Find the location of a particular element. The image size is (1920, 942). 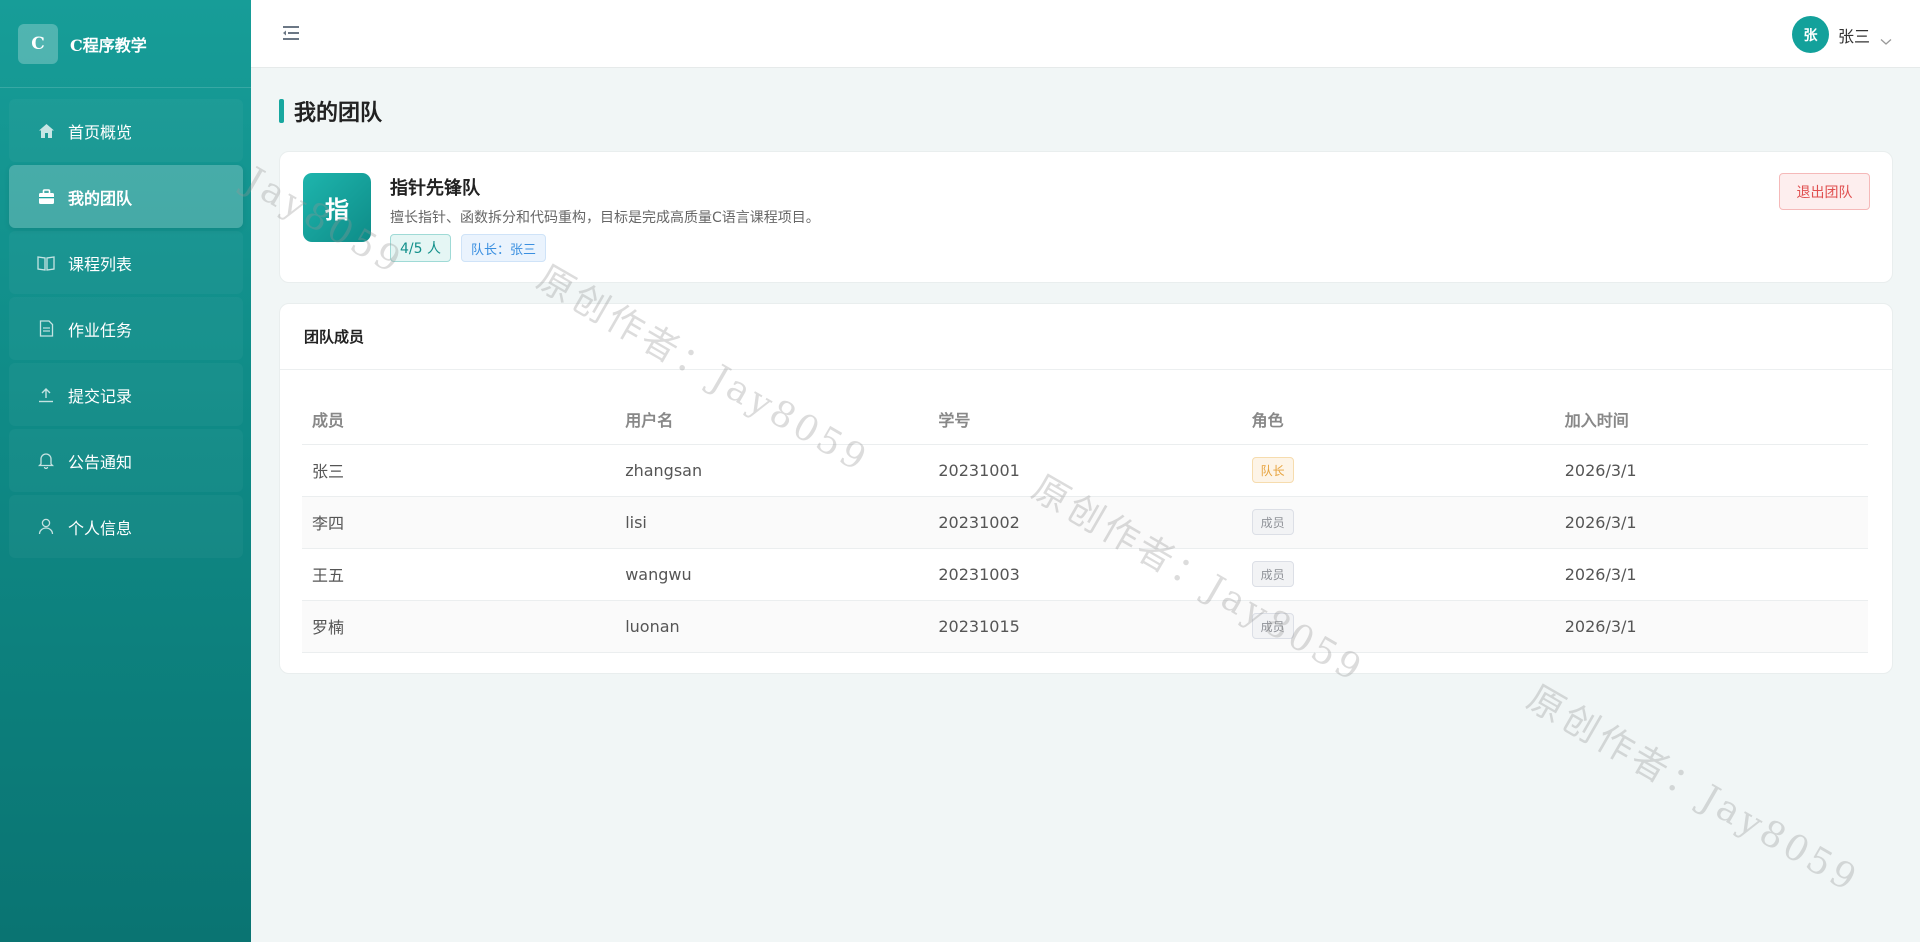

role-badge: 队长 is located at coordinates (1272, 470).